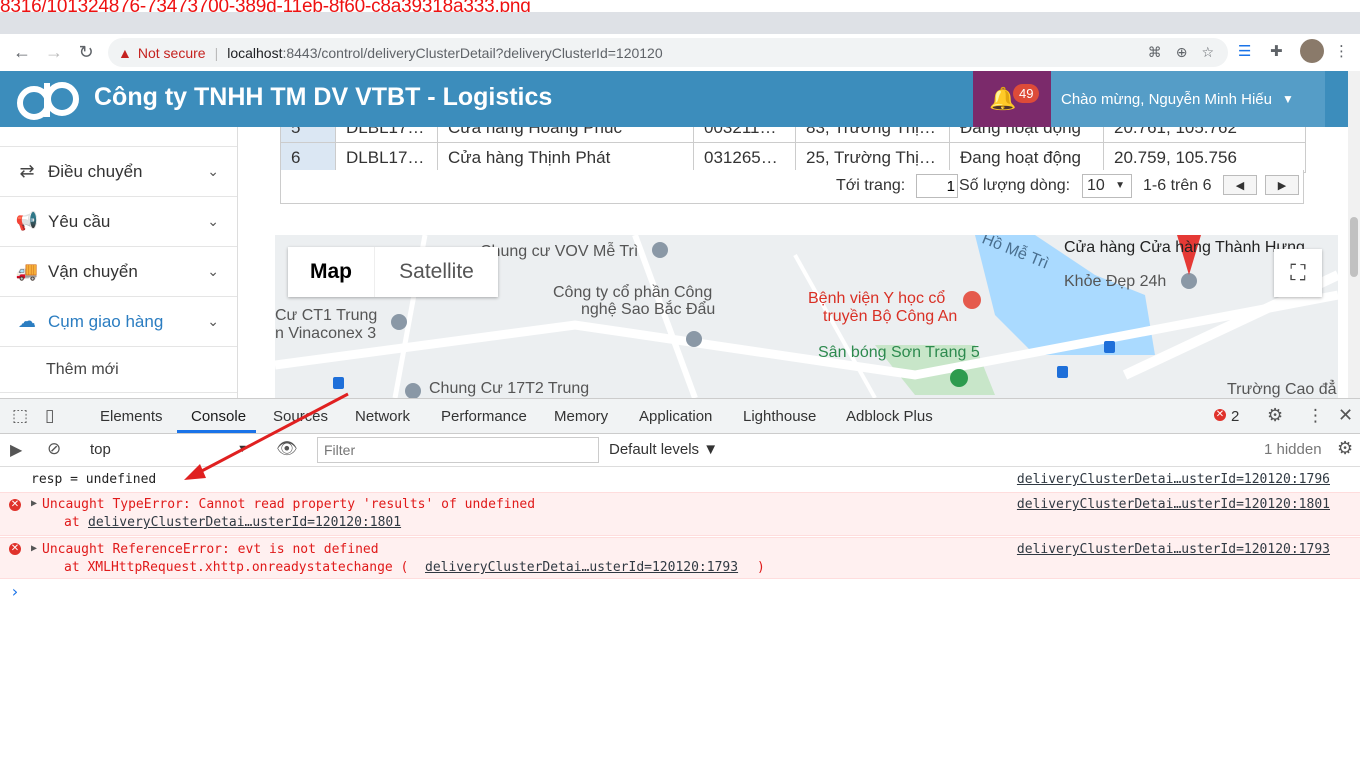 The image size is (1360, 766). What do you see at coordinates (1315, 416) in the screenshot?
I see `more-icon: ⋮` at bounding box center [1315, 416].